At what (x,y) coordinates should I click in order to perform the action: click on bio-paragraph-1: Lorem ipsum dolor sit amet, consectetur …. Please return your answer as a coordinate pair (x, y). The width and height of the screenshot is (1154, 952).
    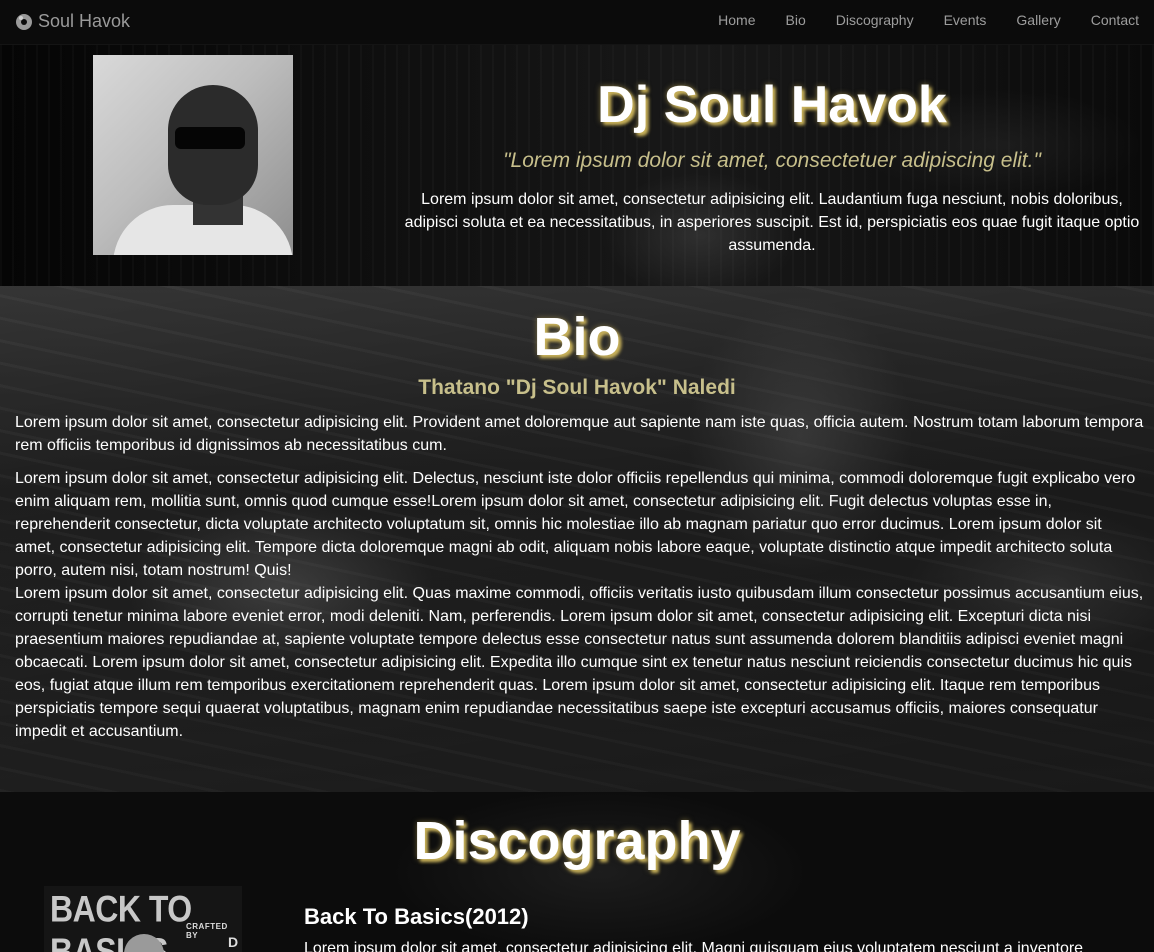
    Looking at the image, I should click on (579, 434).